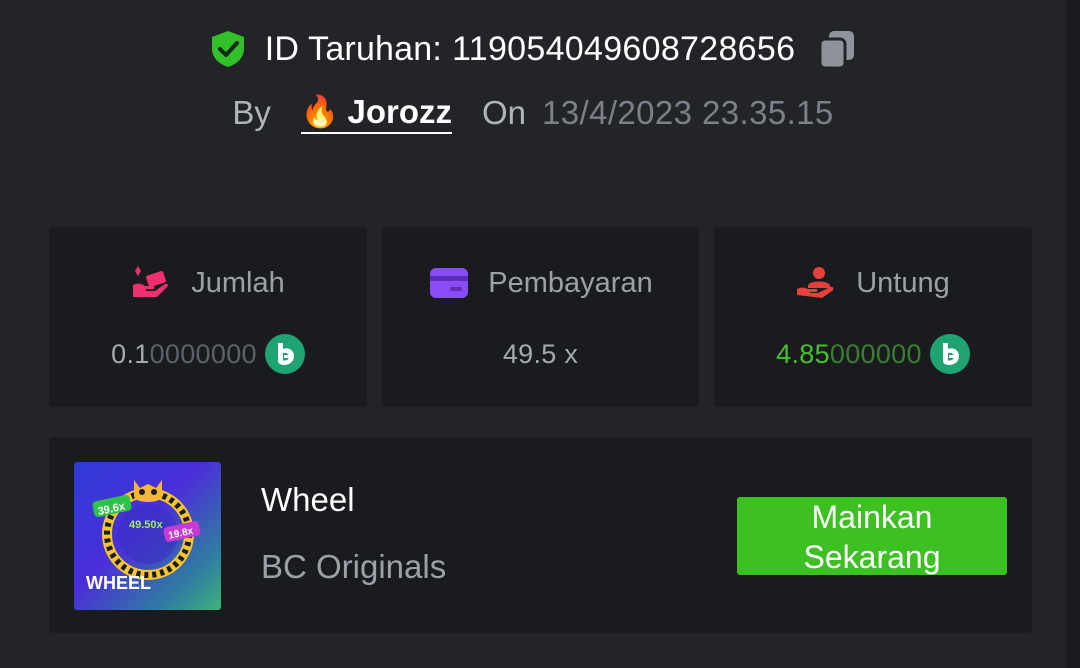 Image resolution: width=1080 pixels, height=668 pixels. Describe the element at coordinates (873, 317) in the screenshot. I see `profit-card: Untung 4.85 000000` at that location.